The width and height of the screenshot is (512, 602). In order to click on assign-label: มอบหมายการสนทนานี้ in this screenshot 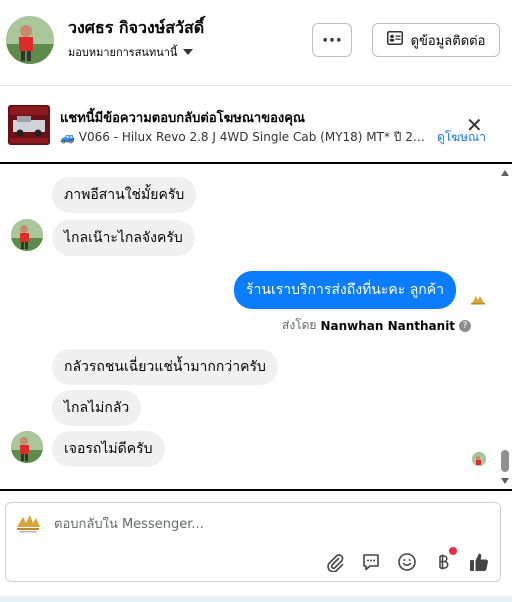, I will do `click(123, 52)`.